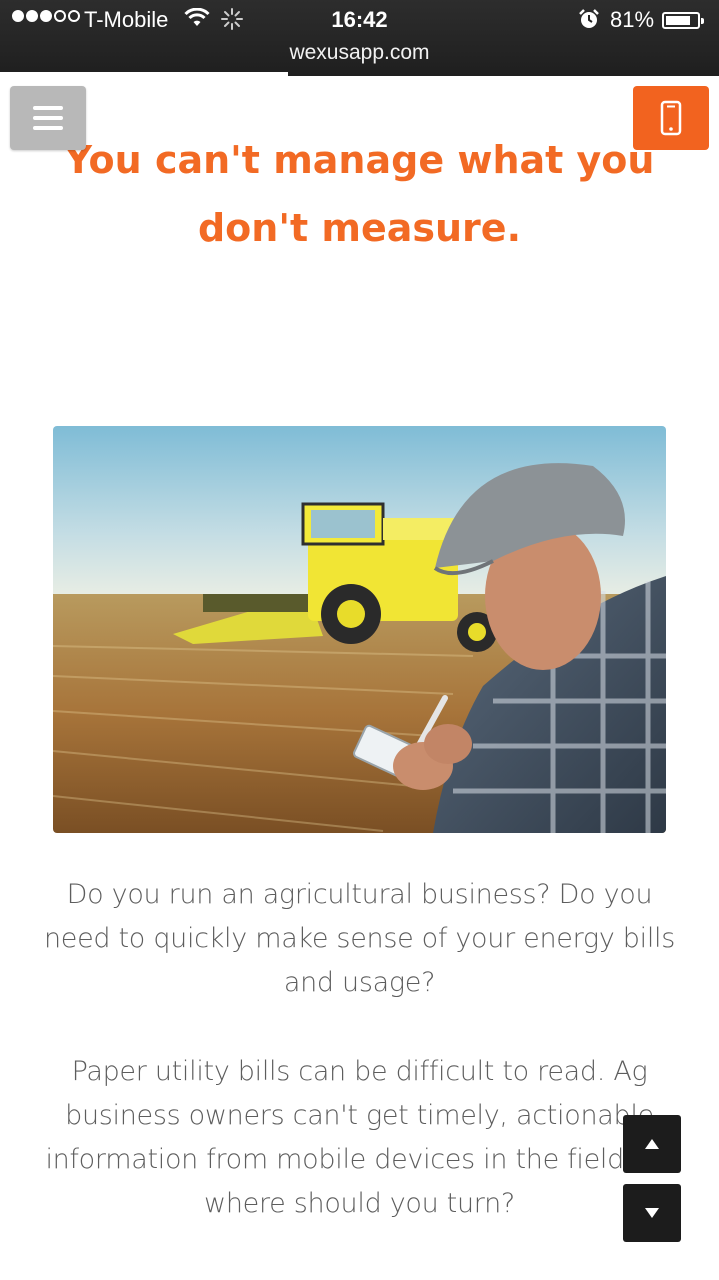 This screenshot has height=1280, width=719. What do you see at coordinates (359, 38) in the screenshot?
I see `browser-status-bar: T-Mobile 16:42 81% wexusapp.com` at bounding box center [359, 38].